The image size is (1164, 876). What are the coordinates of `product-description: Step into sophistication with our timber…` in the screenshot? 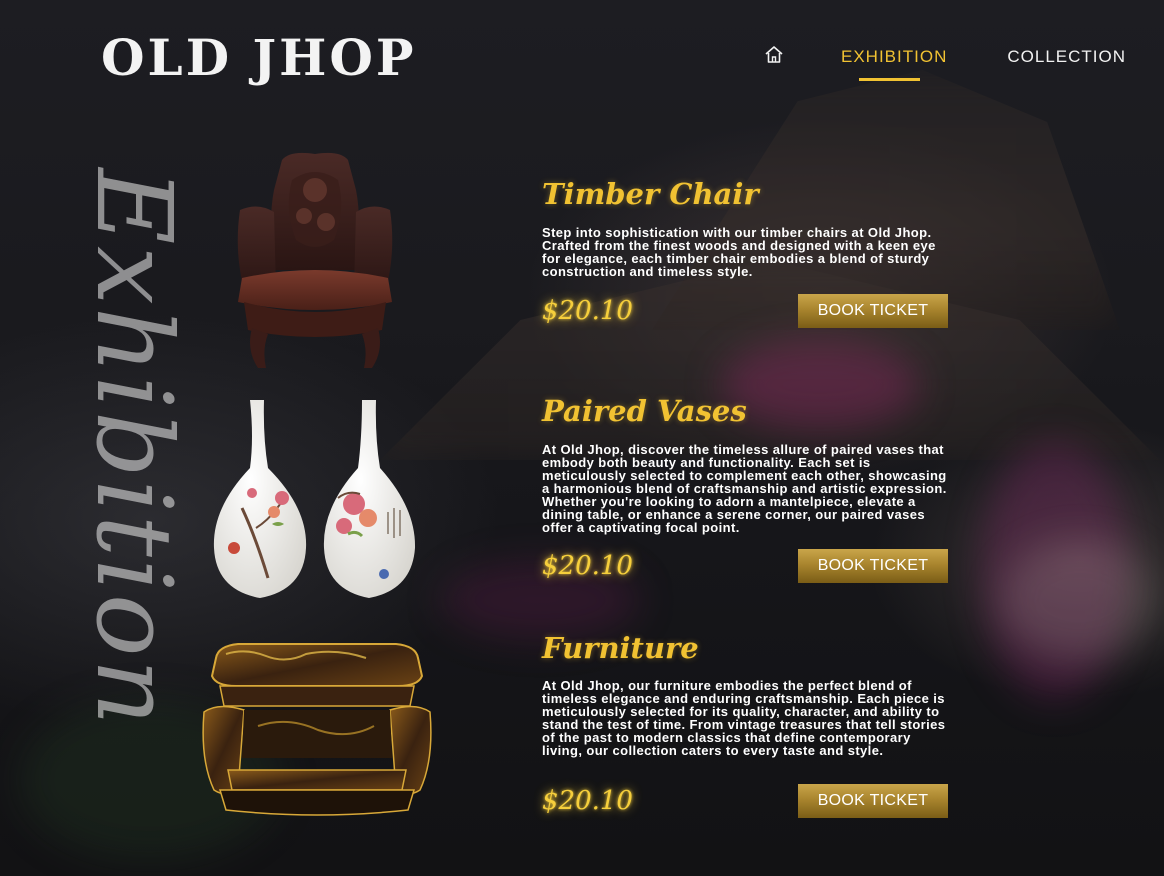 It's located at (739, 252).